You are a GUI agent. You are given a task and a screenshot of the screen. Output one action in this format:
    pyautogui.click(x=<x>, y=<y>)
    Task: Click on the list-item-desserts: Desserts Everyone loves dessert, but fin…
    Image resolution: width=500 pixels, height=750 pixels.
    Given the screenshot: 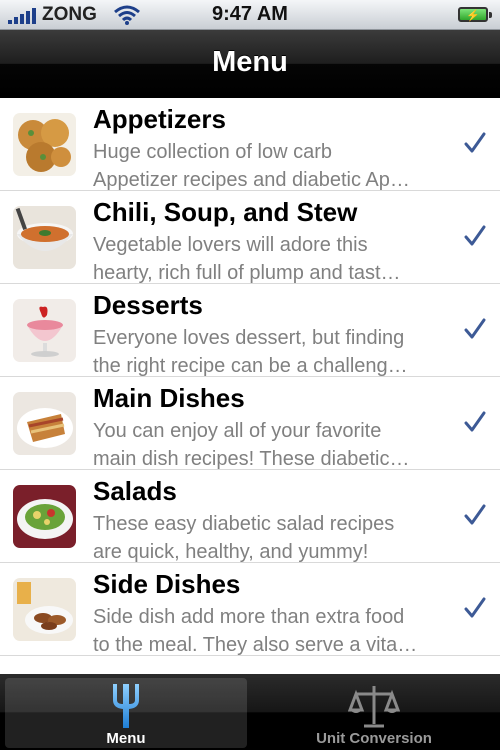 What is the action you would take?
    pyautogui.click(x=250, y=330)
    